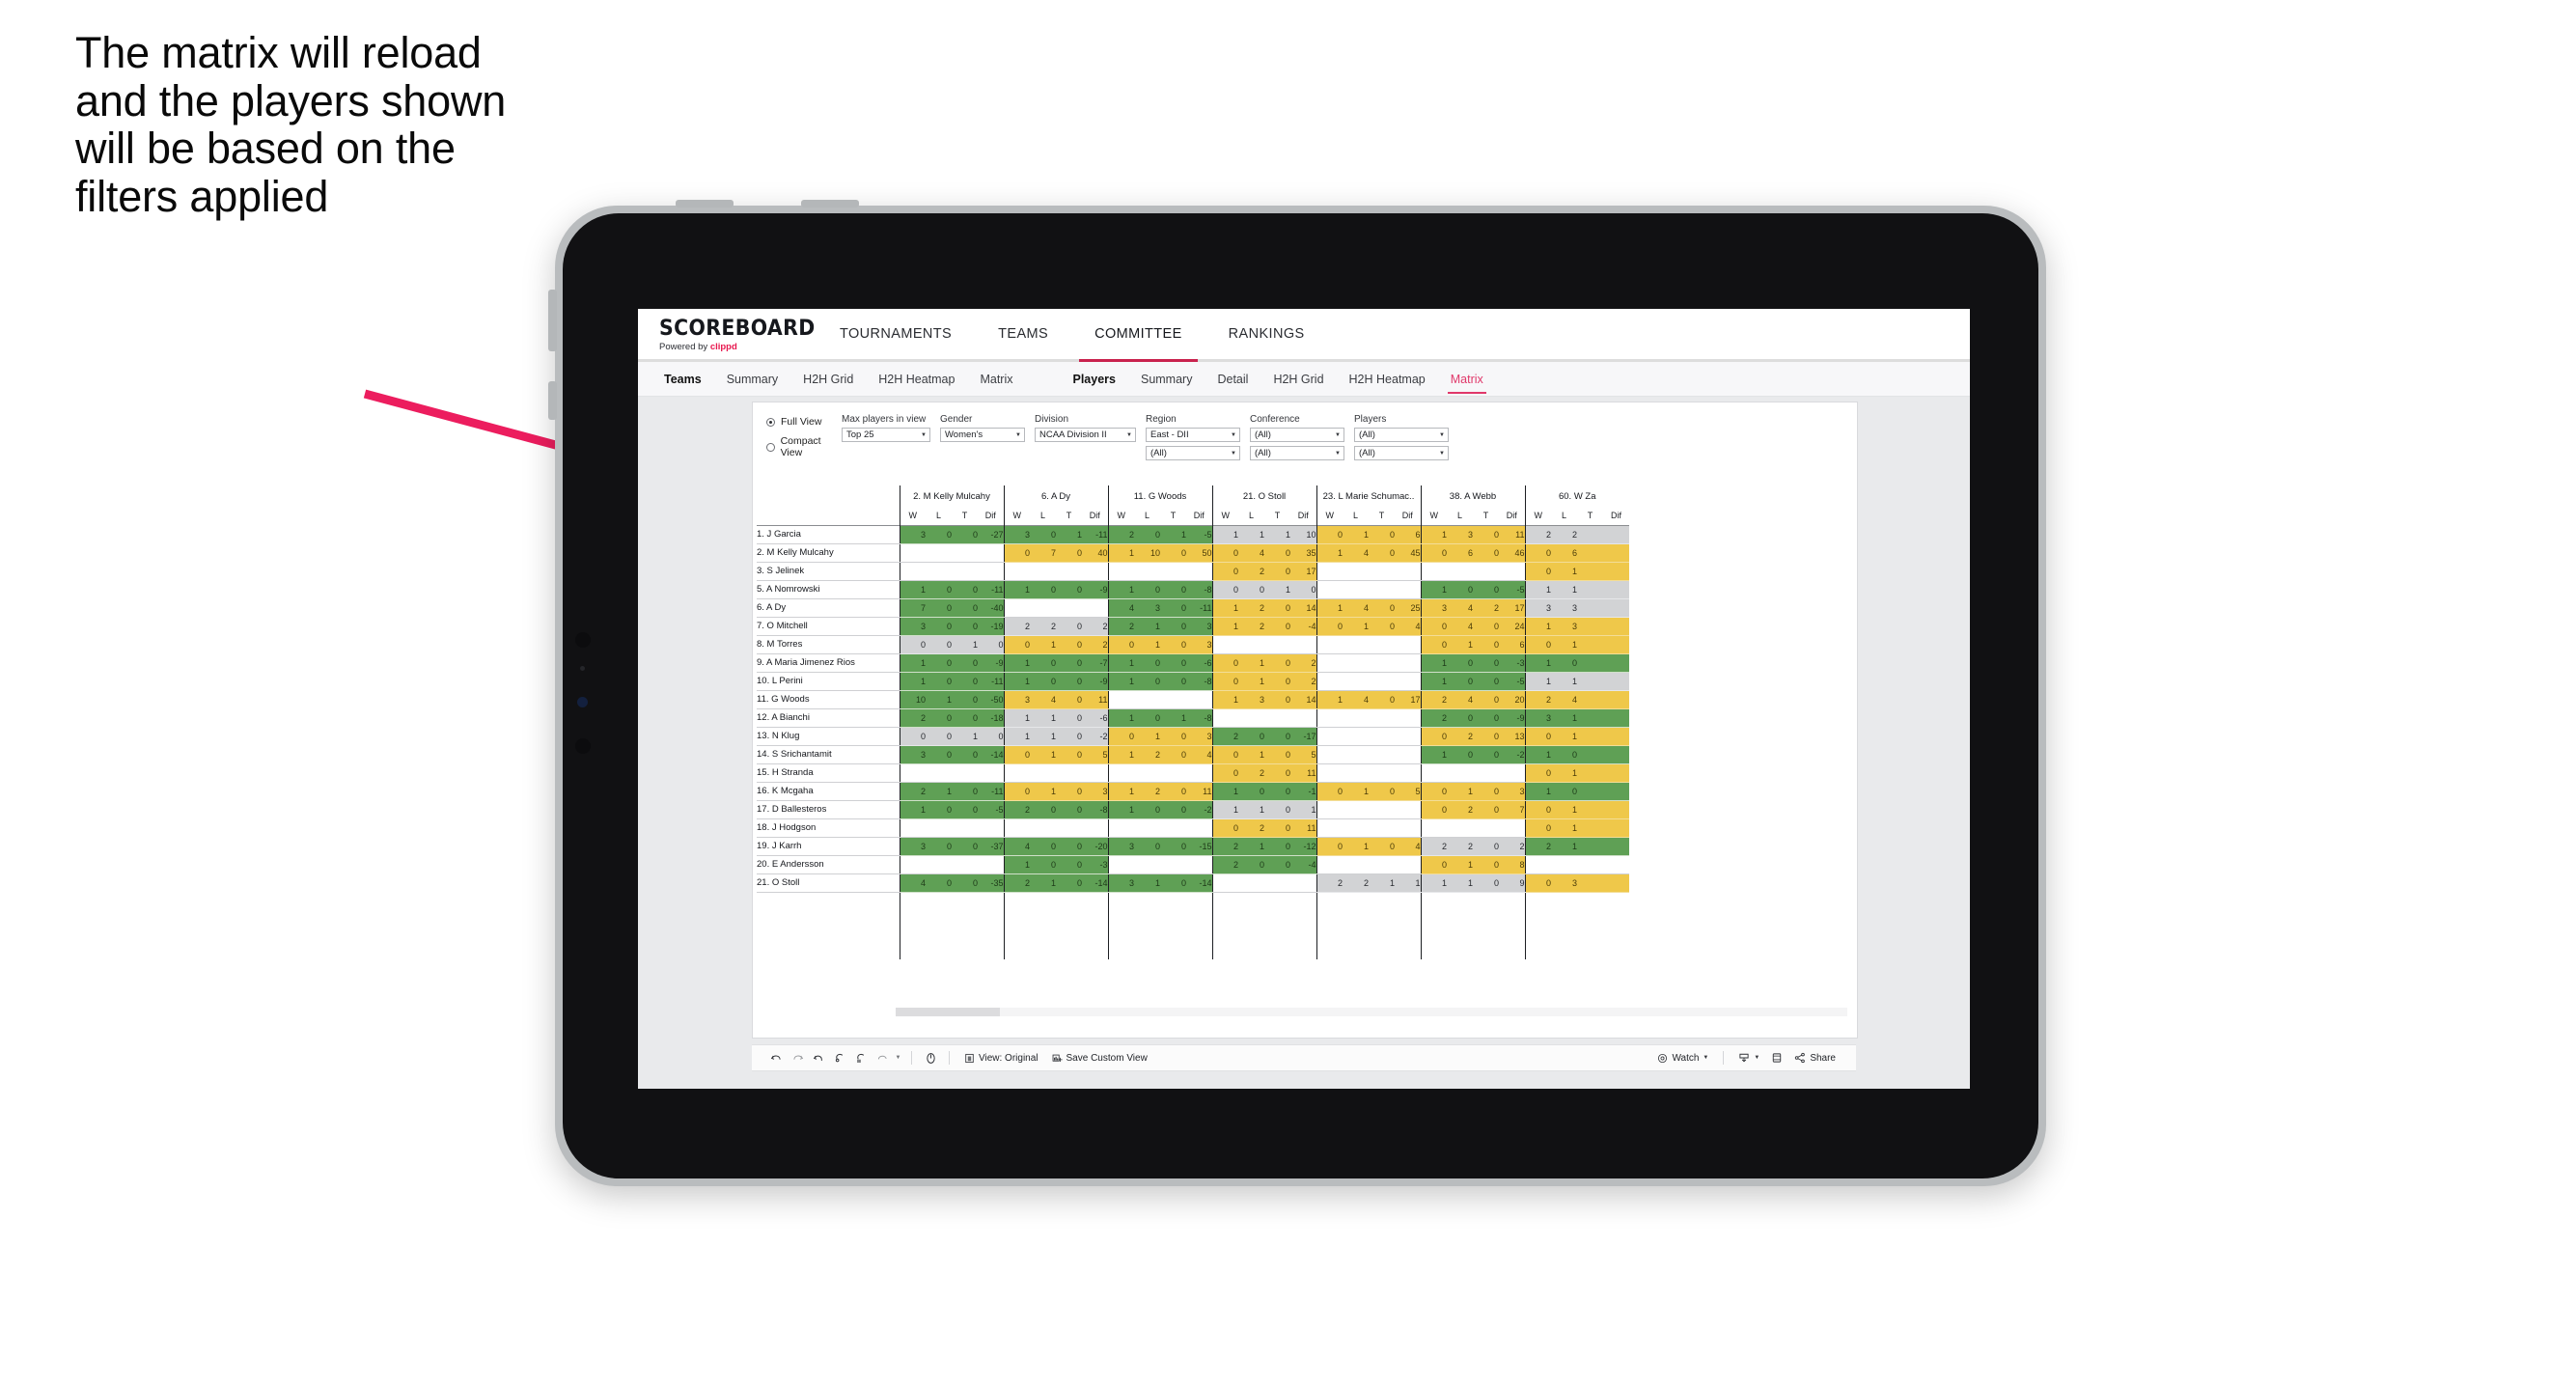 The image size is (2576, 1386). Describe the element at coordinates (1387, 379) in the screenshot. I see `subnav-players-h2h-heatmap: H2H Heatmap` at that location.